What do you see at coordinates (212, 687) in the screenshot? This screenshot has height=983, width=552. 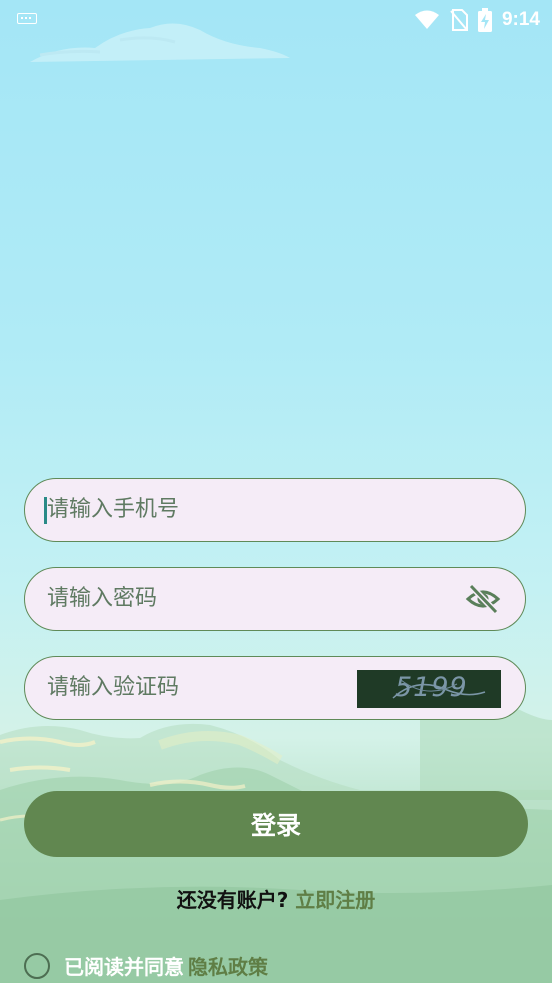 I see `captcha-input` at bounding box center [212, 687].